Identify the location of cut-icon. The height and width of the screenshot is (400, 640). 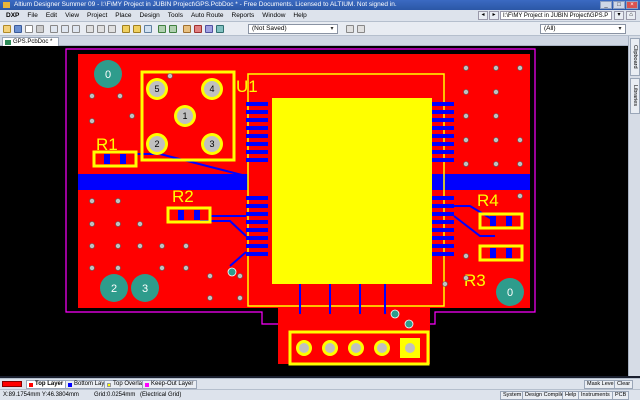
(90, 29).